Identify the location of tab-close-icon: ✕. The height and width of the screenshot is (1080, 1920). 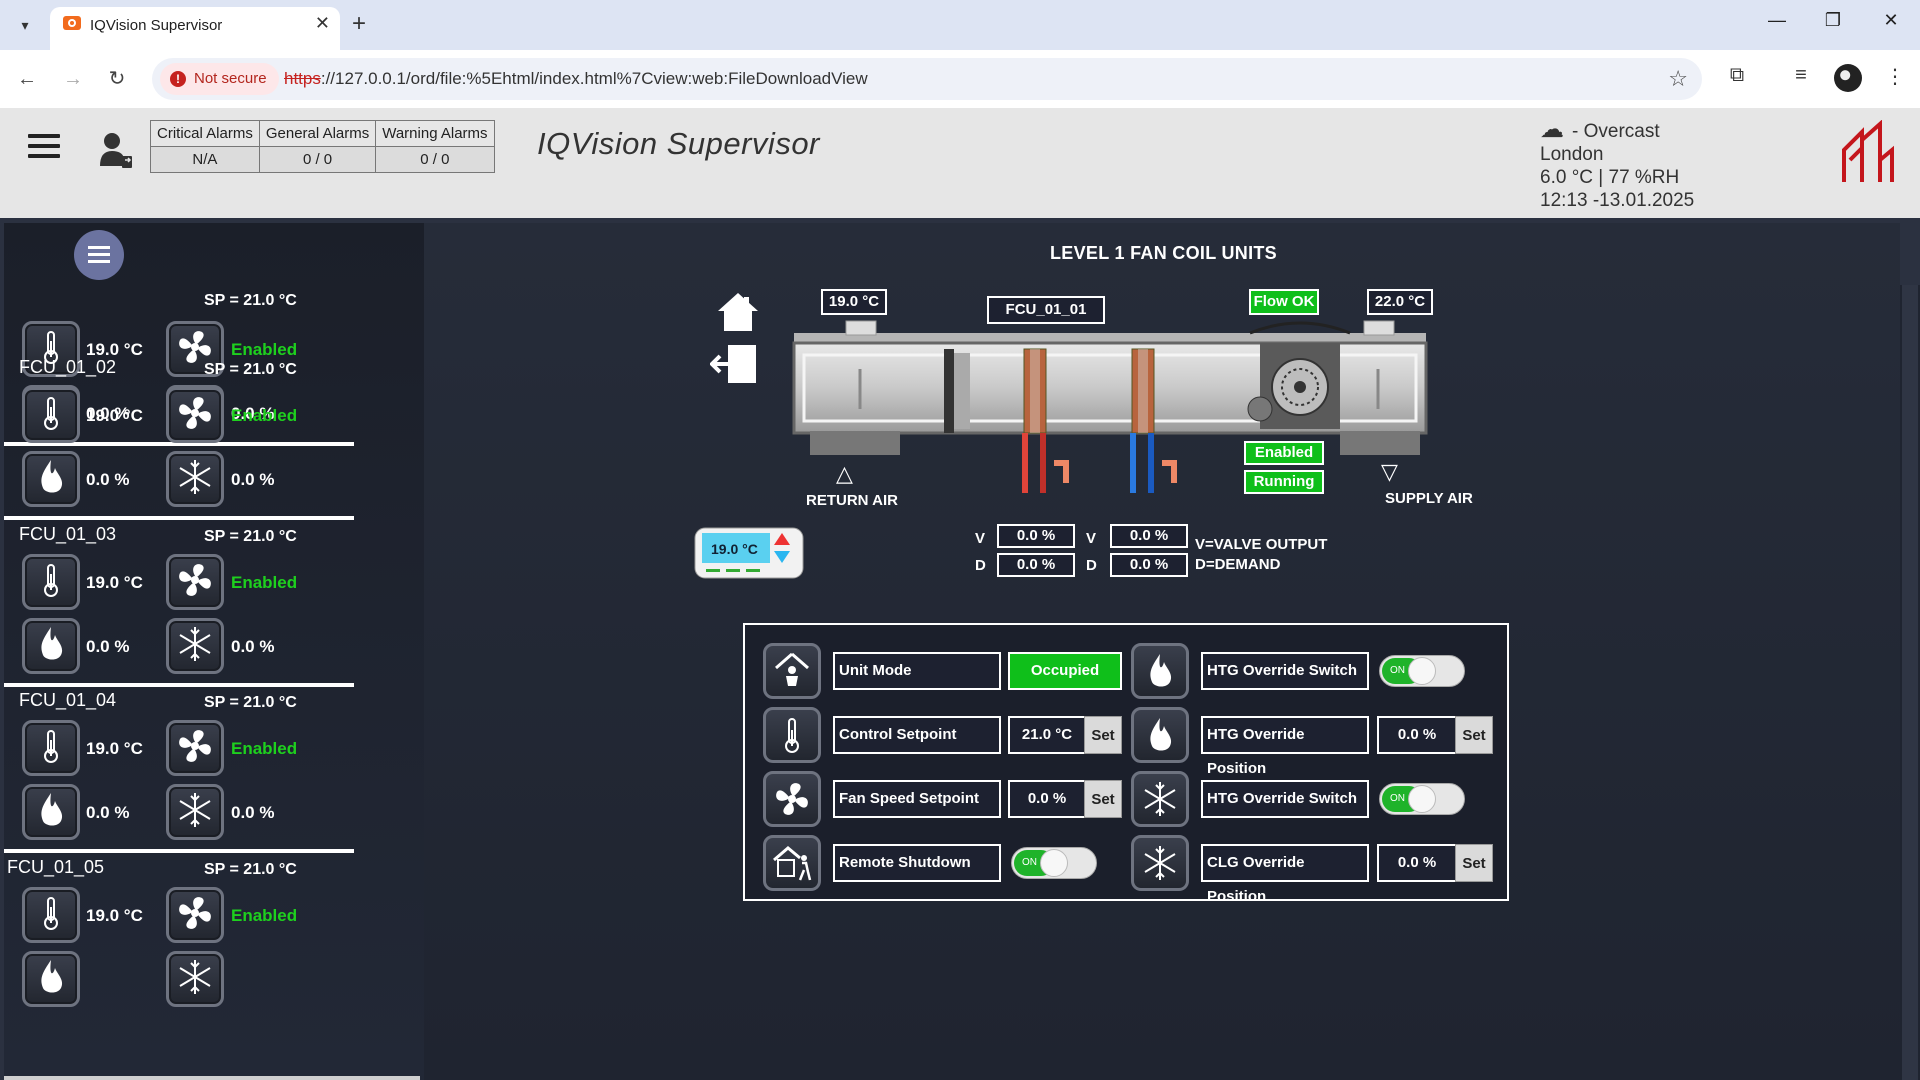
(322, 23).